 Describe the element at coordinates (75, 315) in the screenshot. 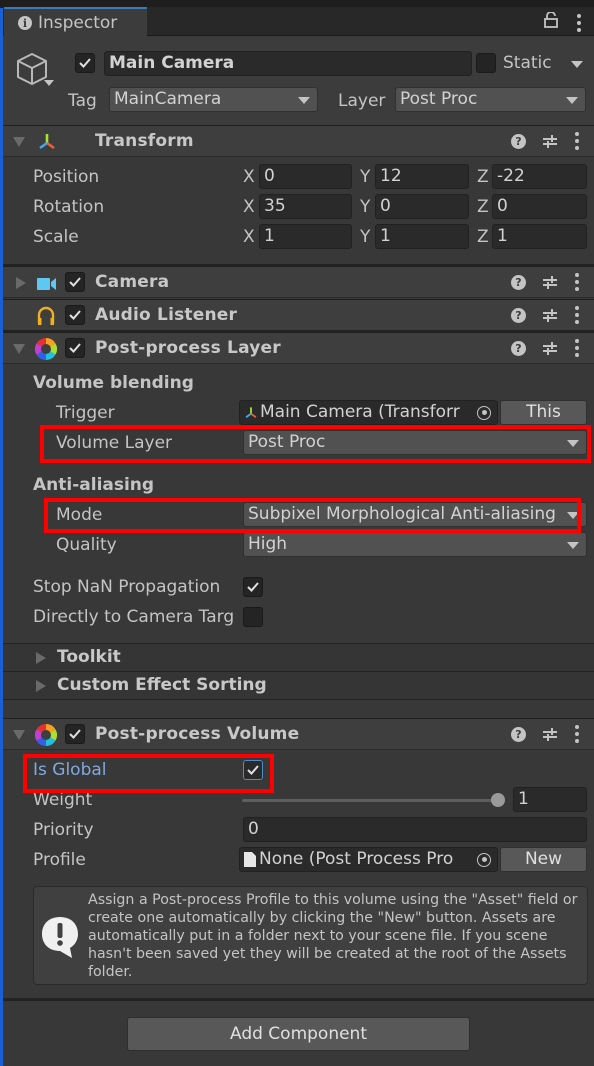

I see `audio-listener-enabled-checkbox` at that location.